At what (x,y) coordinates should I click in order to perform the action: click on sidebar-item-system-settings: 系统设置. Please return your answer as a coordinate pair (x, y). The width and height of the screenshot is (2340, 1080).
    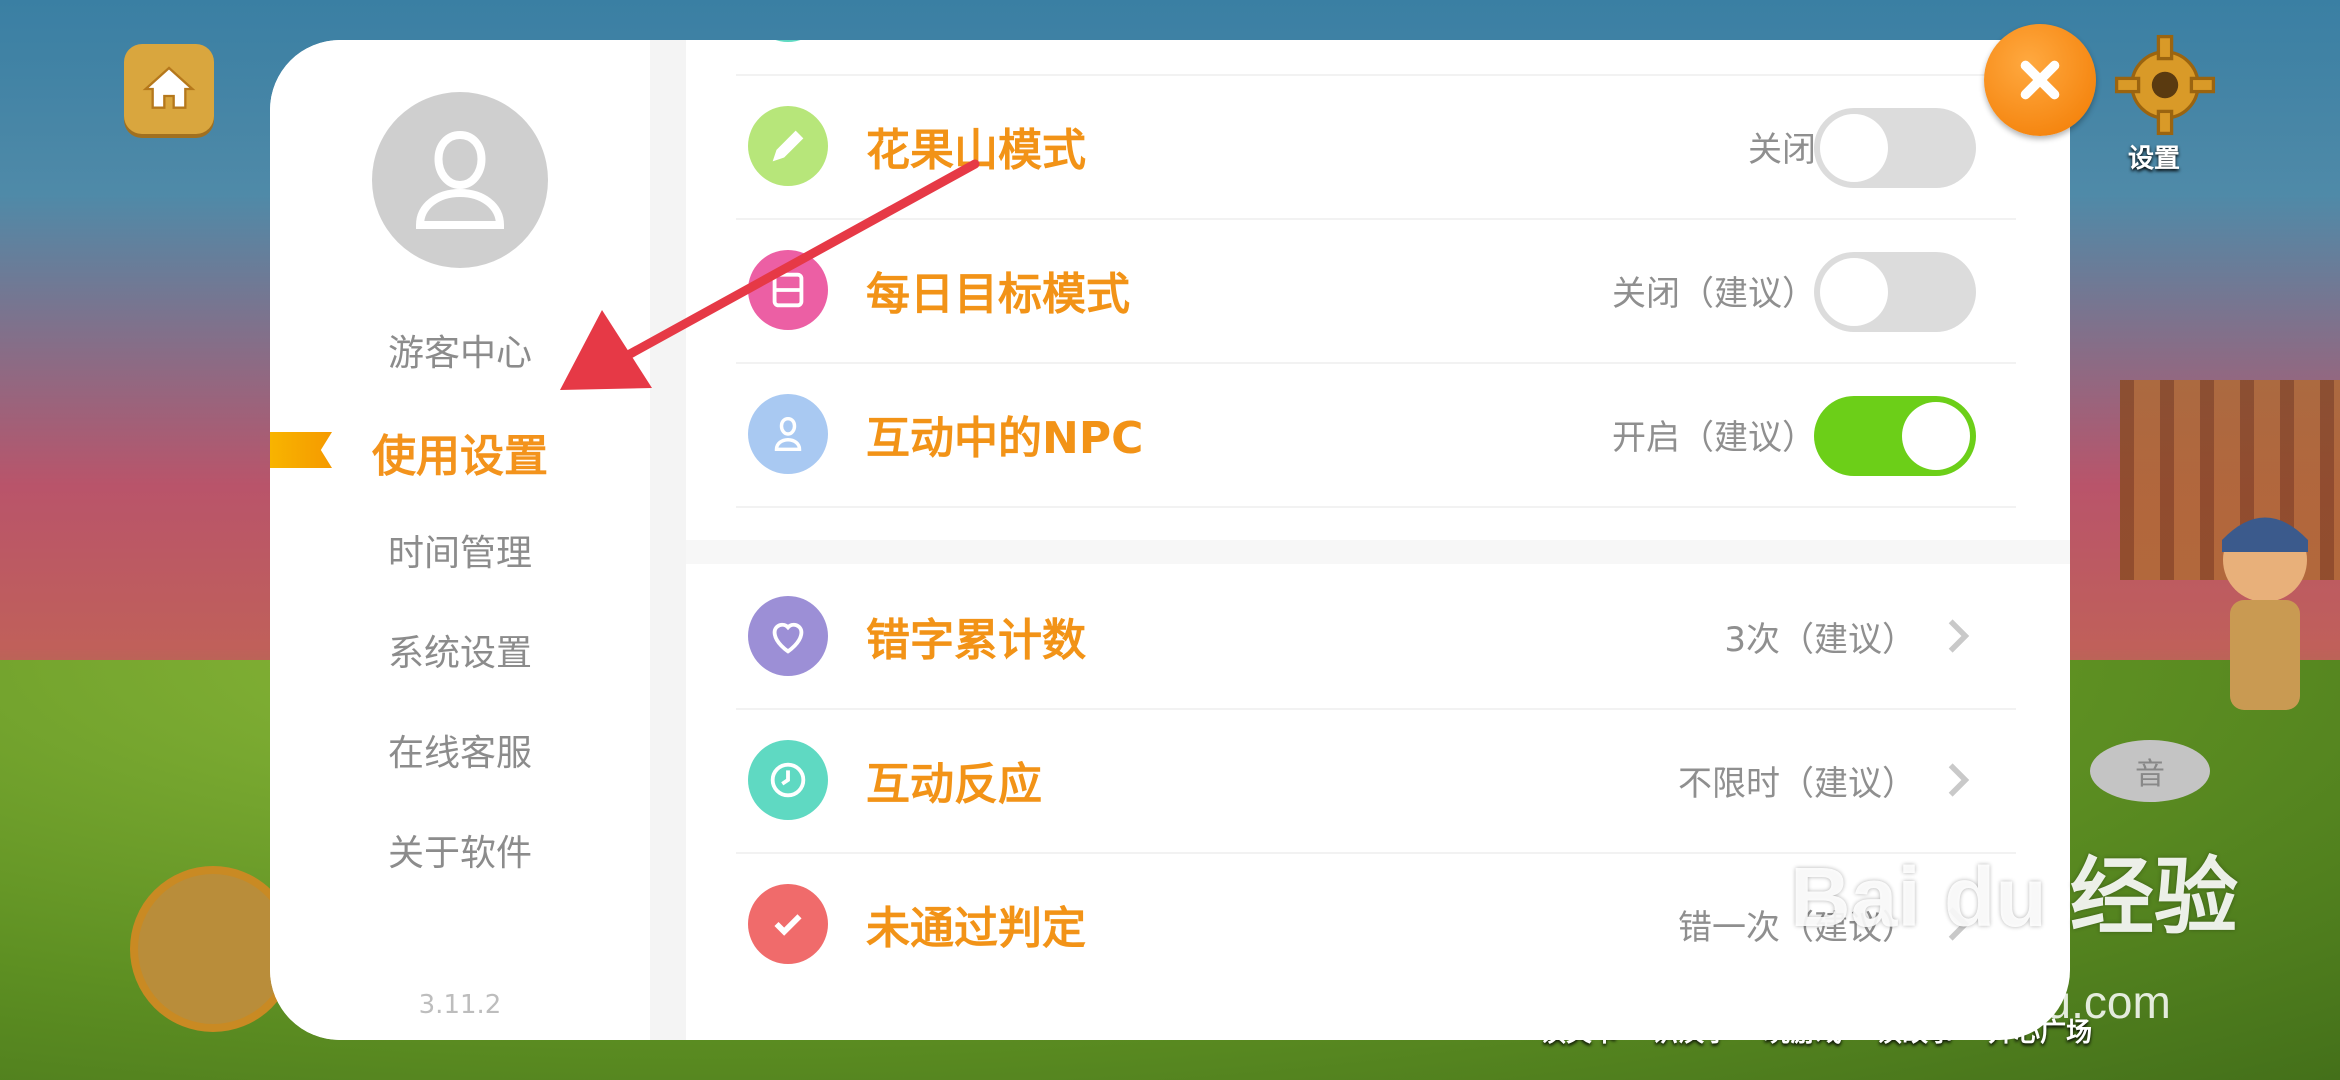
    Looking at the image, I should click on (460, 650).